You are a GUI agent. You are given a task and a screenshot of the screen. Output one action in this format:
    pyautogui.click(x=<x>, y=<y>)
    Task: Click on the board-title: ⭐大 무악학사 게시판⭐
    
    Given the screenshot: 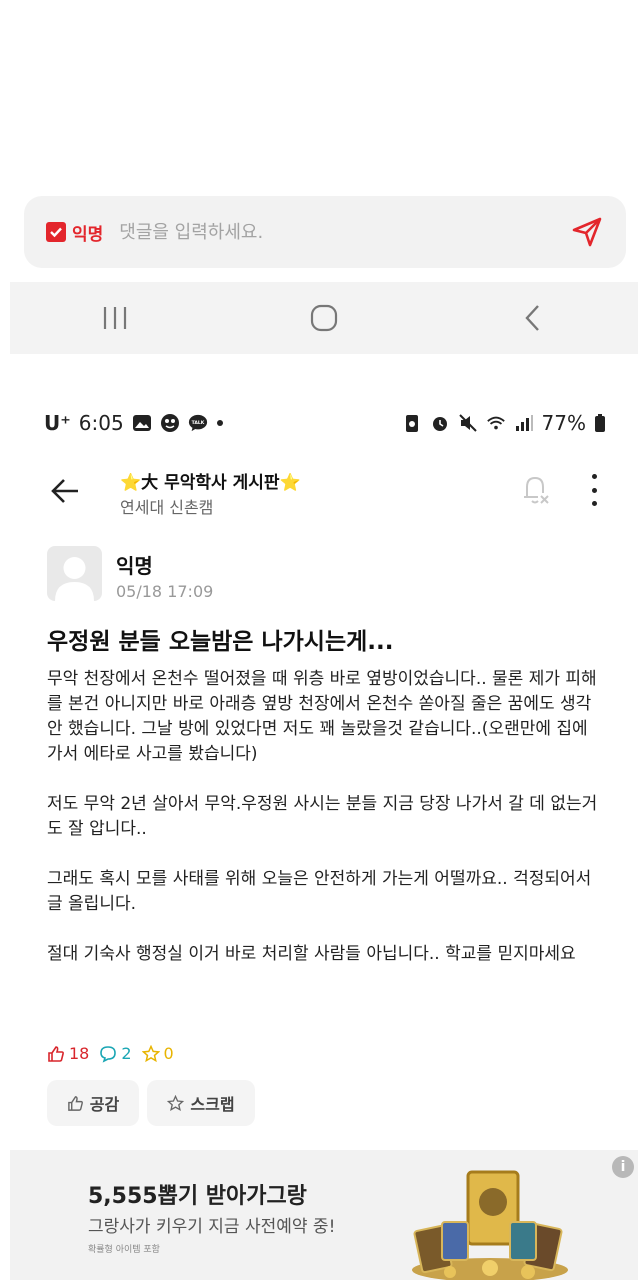 What is the action you would take?
    pyautogui.click(x=210, y=483)
    